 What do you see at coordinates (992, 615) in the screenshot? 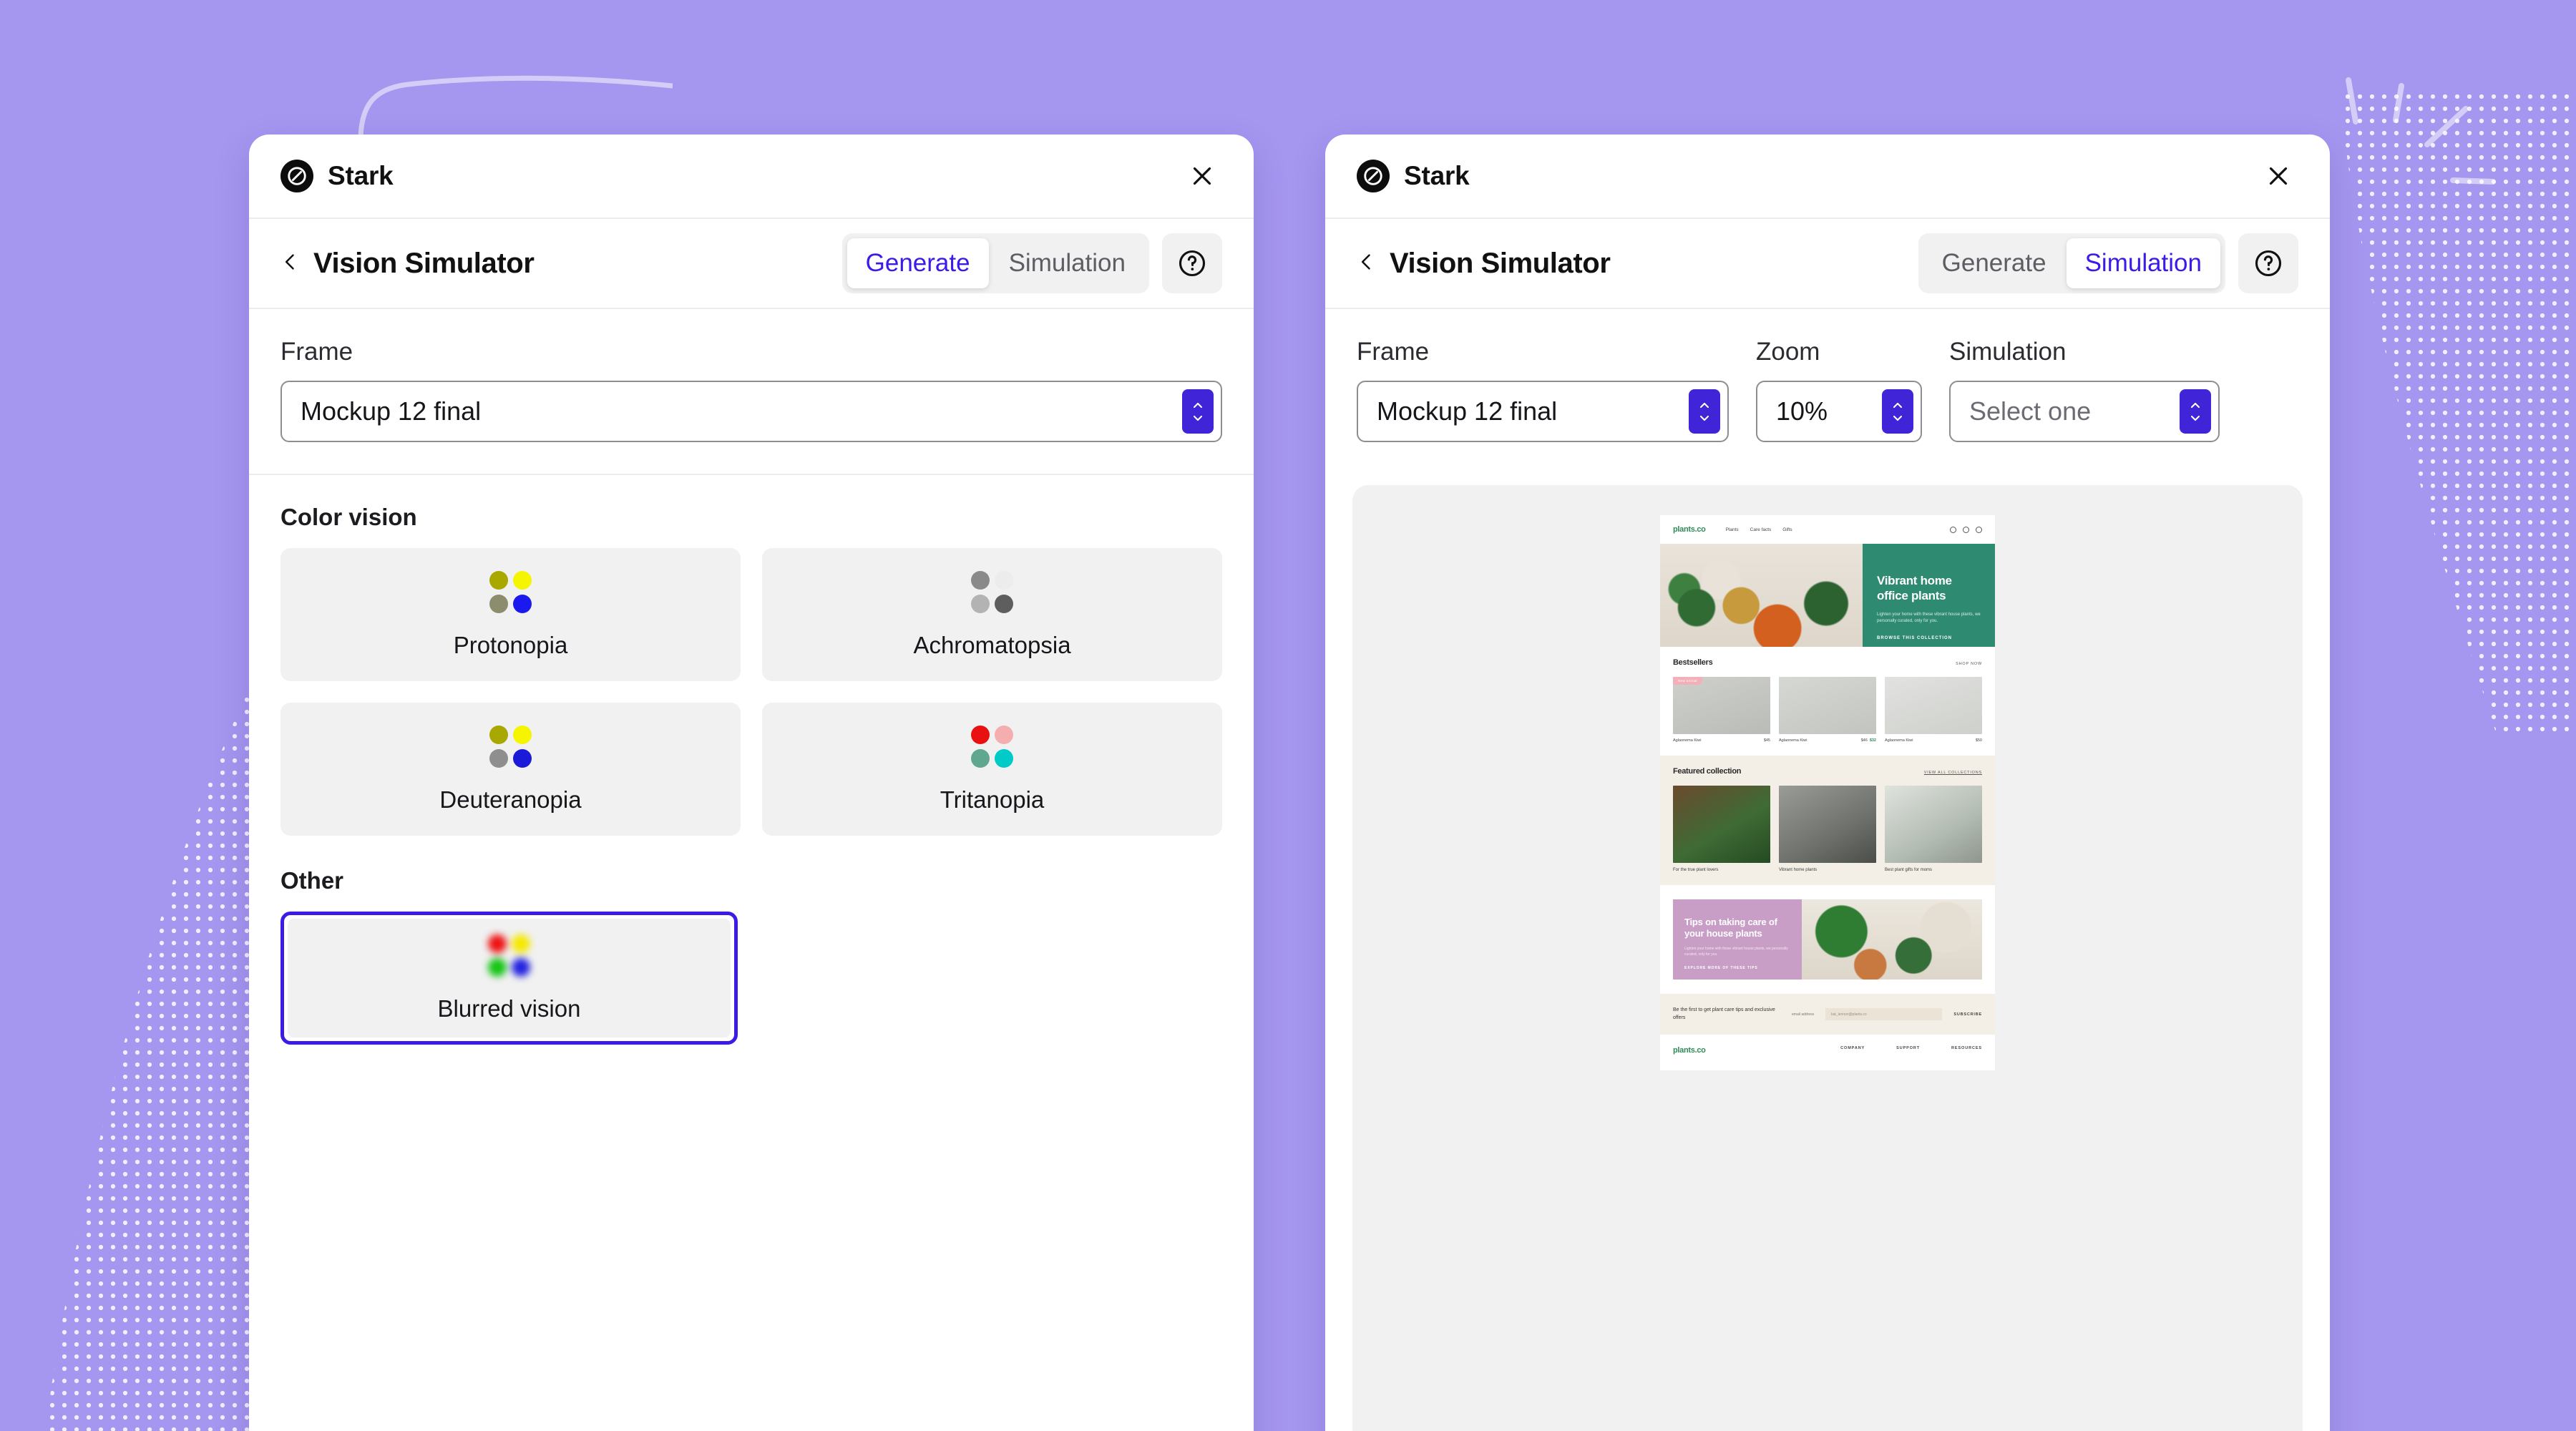
I see `vision-option-achromatopsia: Achromatopsia` at bounding box center [992, 615].